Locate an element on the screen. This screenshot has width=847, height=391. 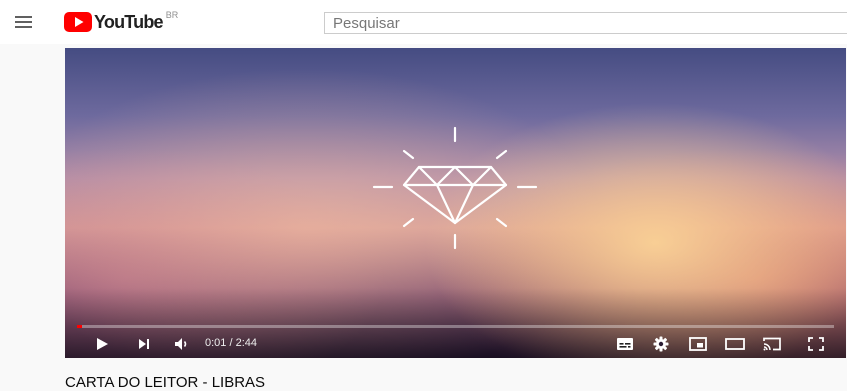
time-display: 0:01 / 2:44 is located at coordinates (231, 343).